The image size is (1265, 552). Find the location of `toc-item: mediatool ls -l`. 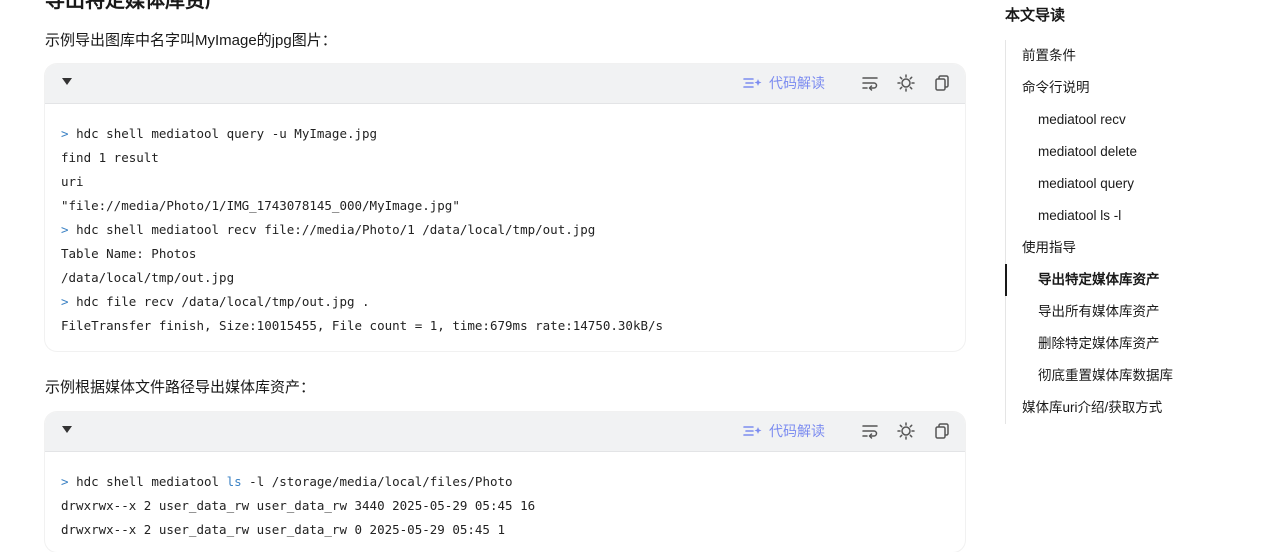

toc-item: mediatool ls -l is located at coordinates (1079, 216).